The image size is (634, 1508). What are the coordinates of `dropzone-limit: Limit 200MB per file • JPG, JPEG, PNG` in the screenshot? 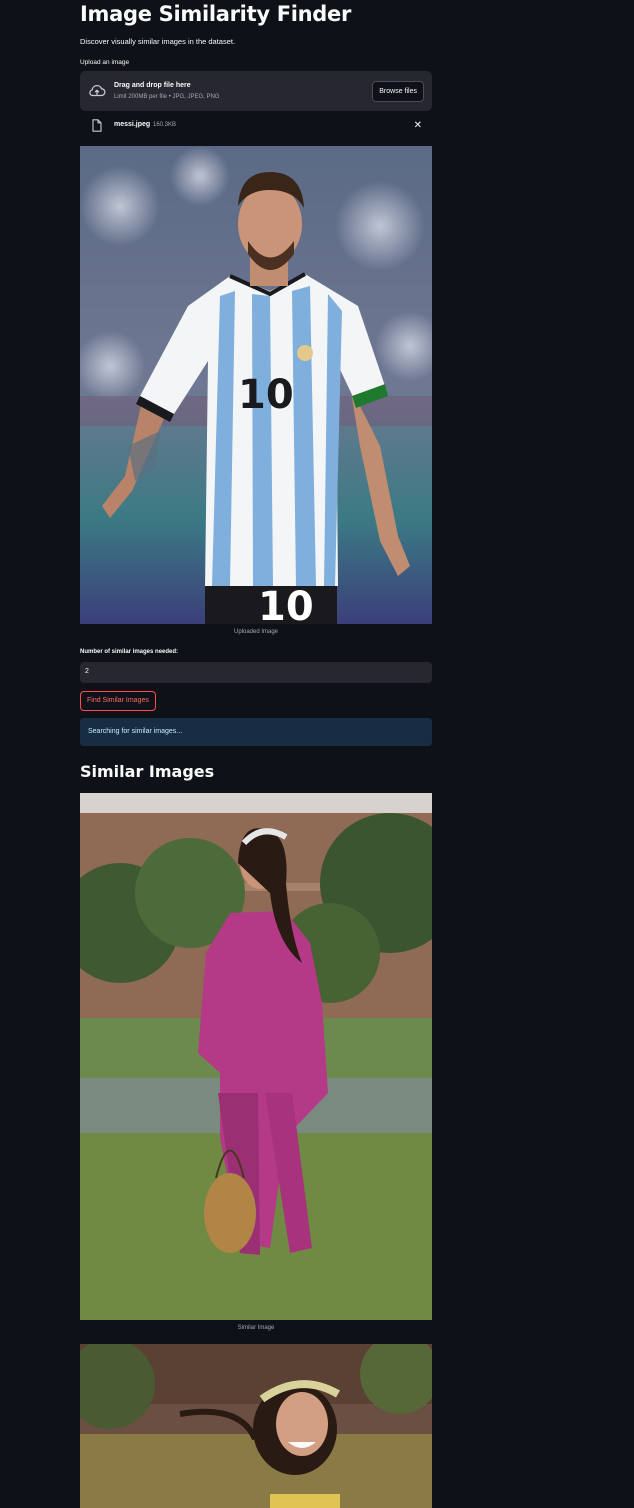 It's located at (167, 97).